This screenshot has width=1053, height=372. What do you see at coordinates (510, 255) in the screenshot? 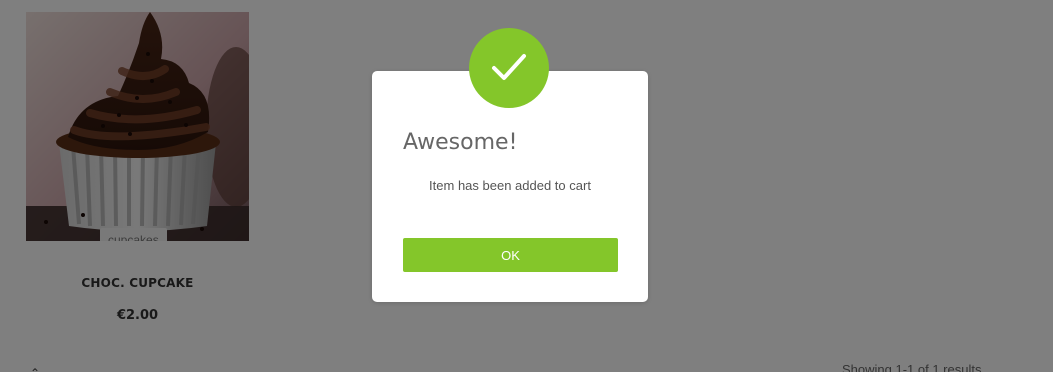
I see `ok-button: OK` at bounding box center [510, 255].